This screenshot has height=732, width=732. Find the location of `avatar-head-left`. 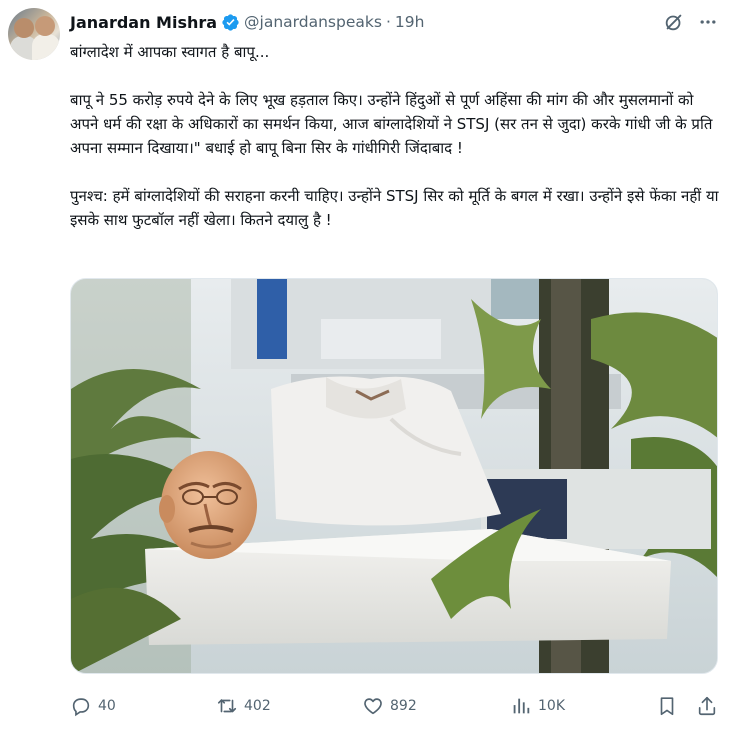

avatar-head-left is located at coordinates (24, 28).